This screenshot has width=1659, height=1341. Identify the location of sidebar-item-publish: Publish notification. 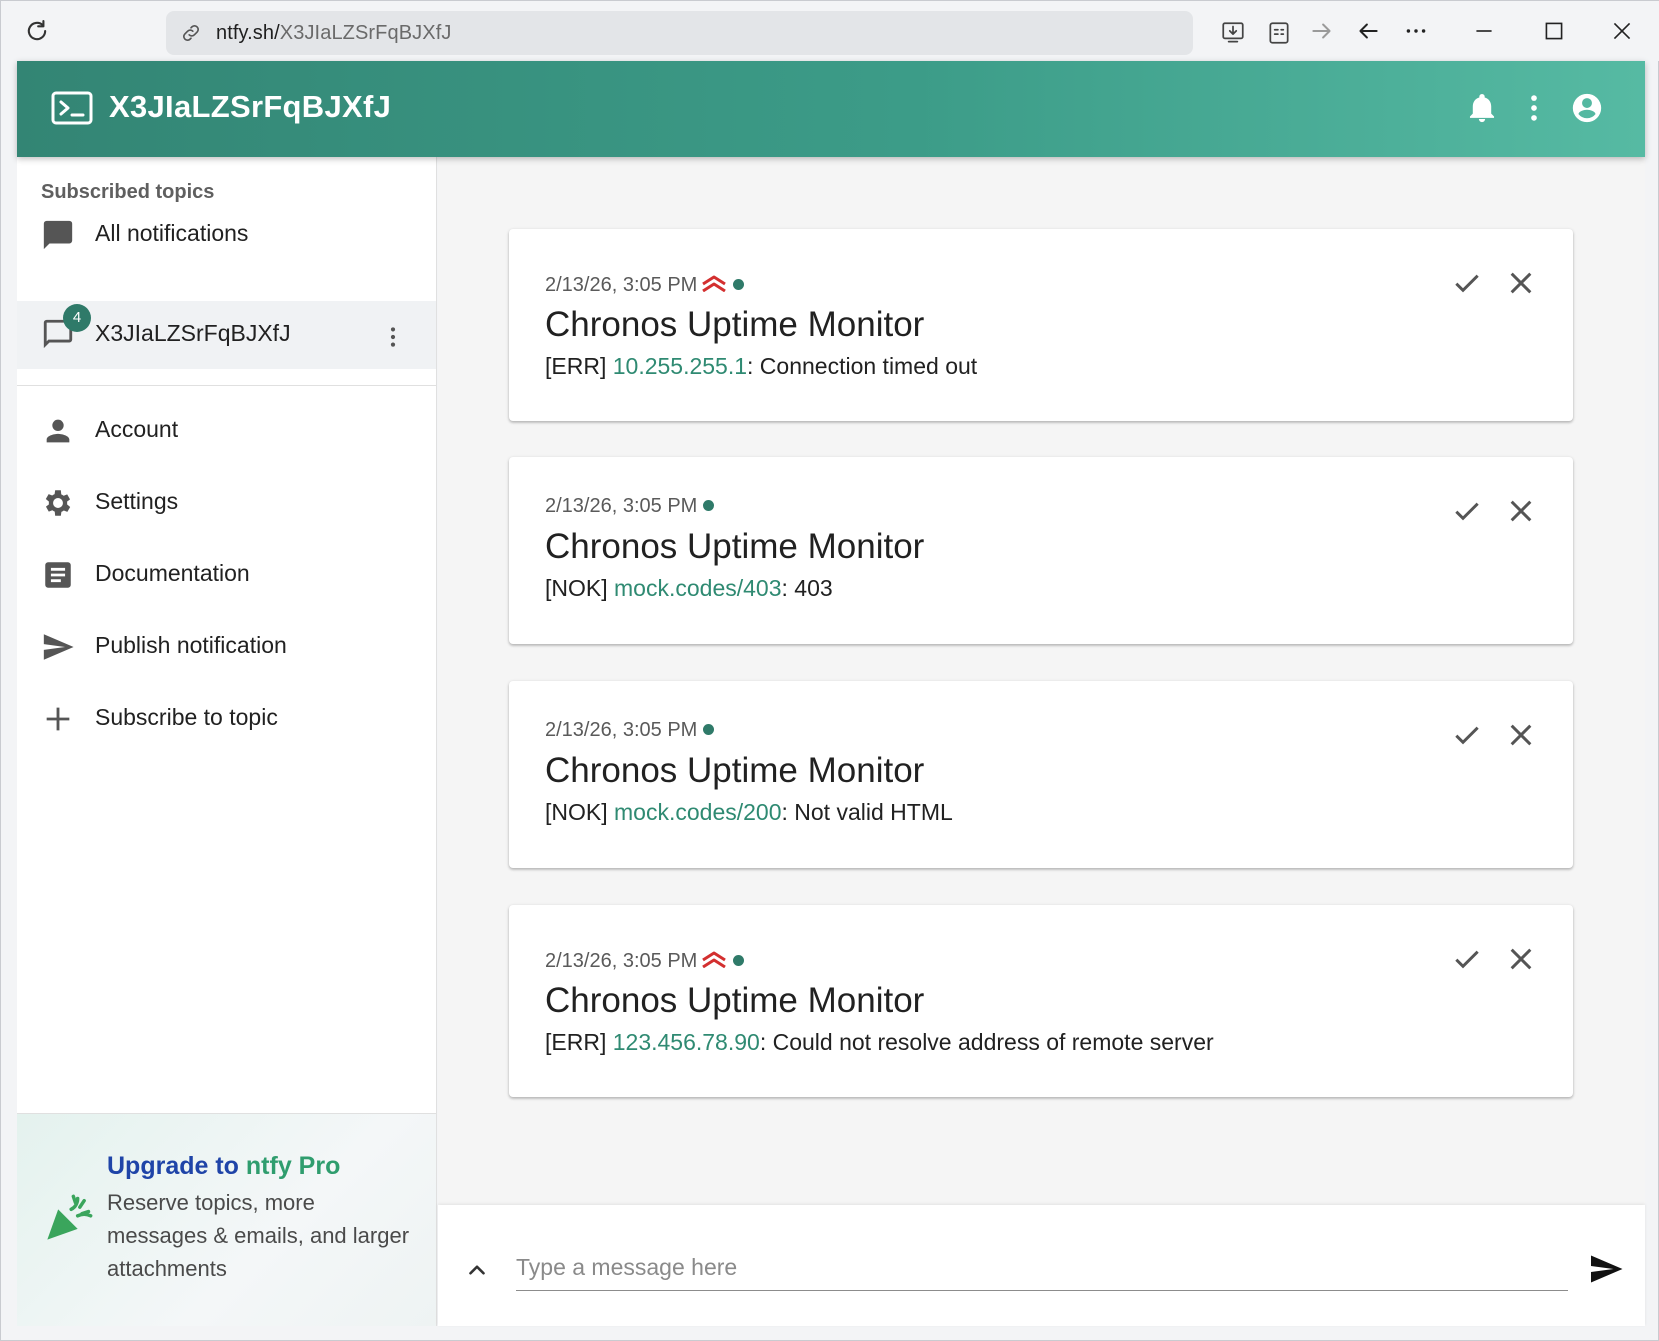
(226, 646).